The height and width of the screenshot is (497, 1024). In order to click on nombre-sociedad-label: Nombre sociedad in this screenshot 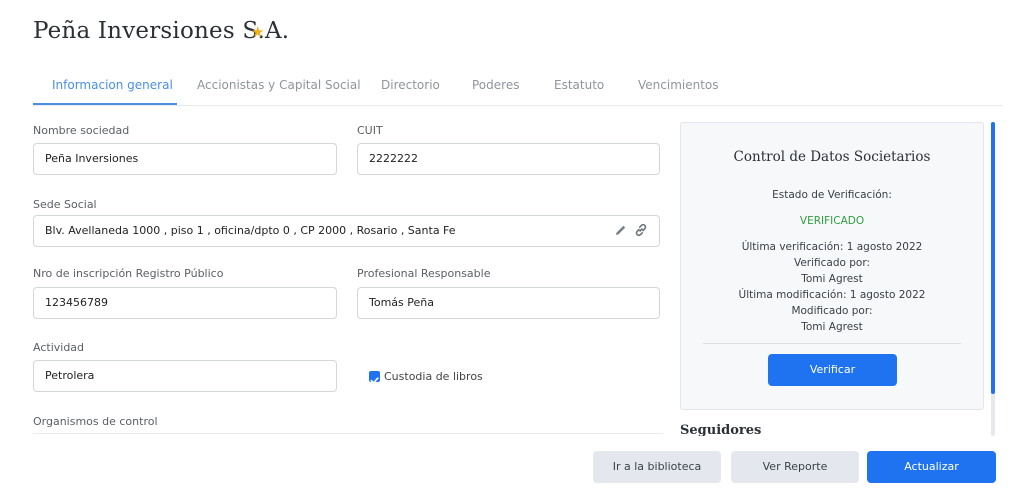, I will do `click(81, 130)`.